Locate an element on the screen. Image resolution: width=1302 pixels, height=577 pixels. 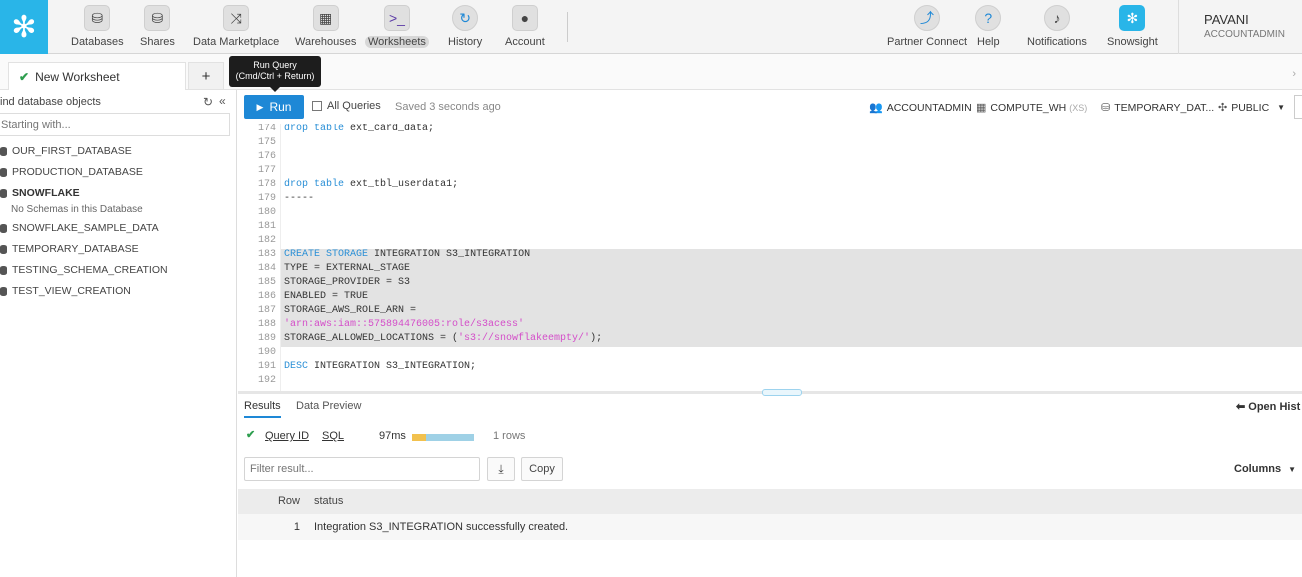
sql-link: SQL is located at coordinates (333, 436).